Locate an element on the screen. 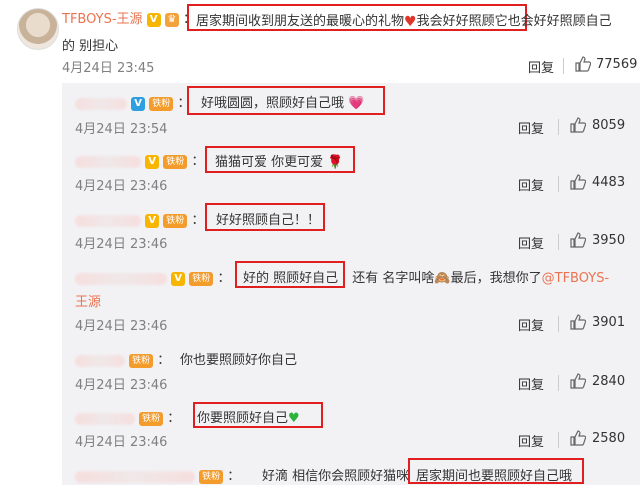 This screenshot has width=640, height=485. reply-text-4c: 最后，我想你了 is located at coordinates (496, 278).